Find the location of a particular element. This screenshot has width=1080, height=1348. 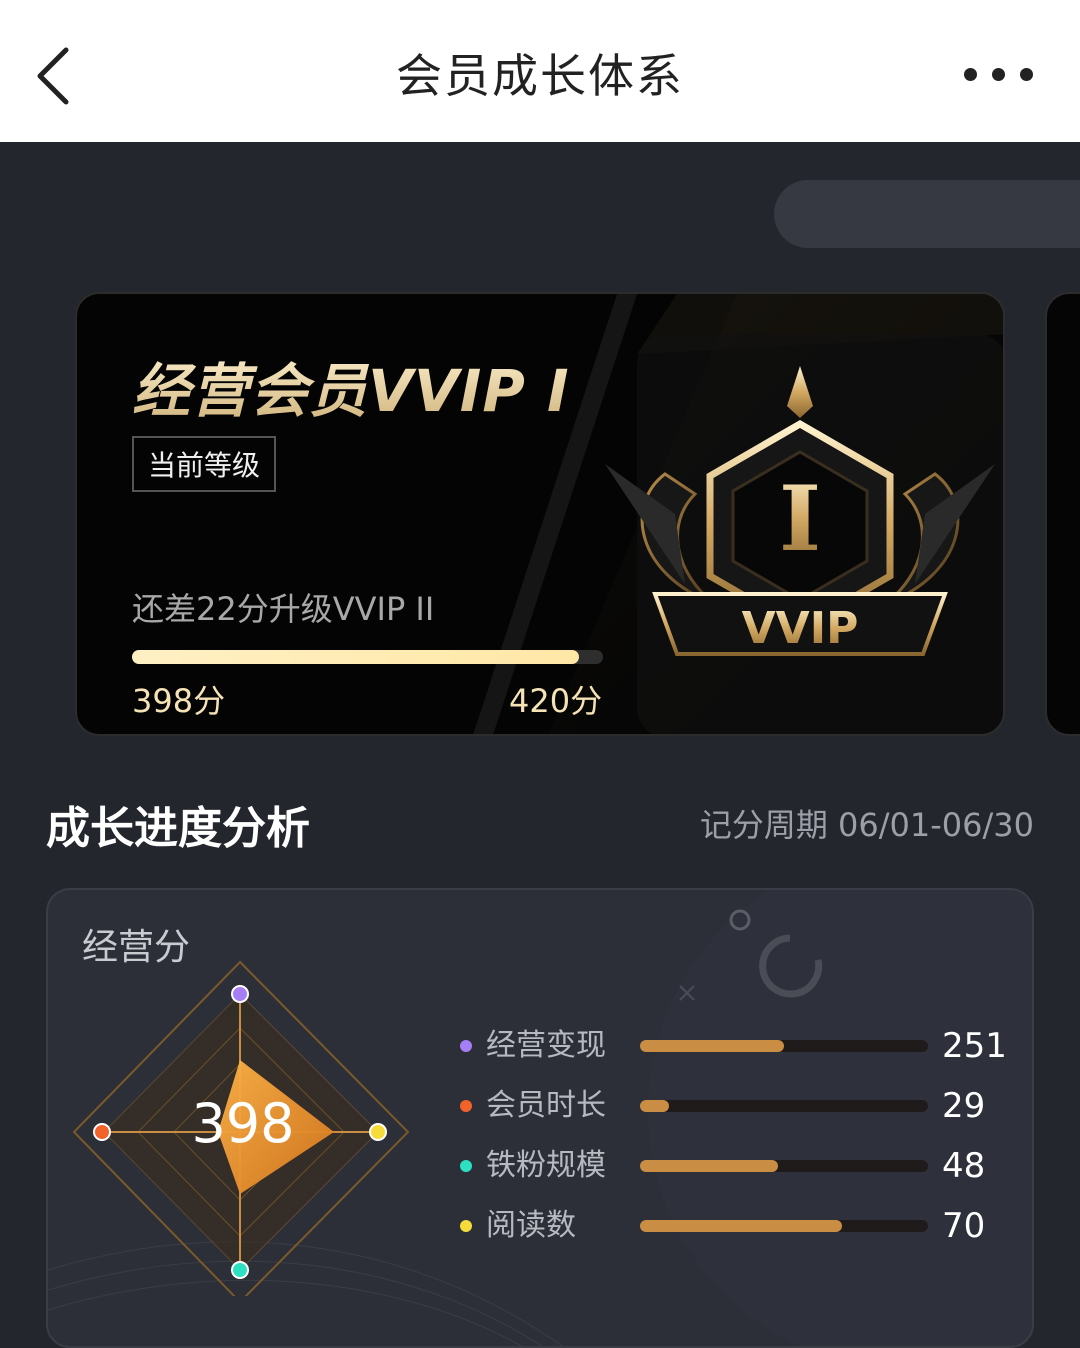

metric-value: 70 is located at coordinates (964, 1226).